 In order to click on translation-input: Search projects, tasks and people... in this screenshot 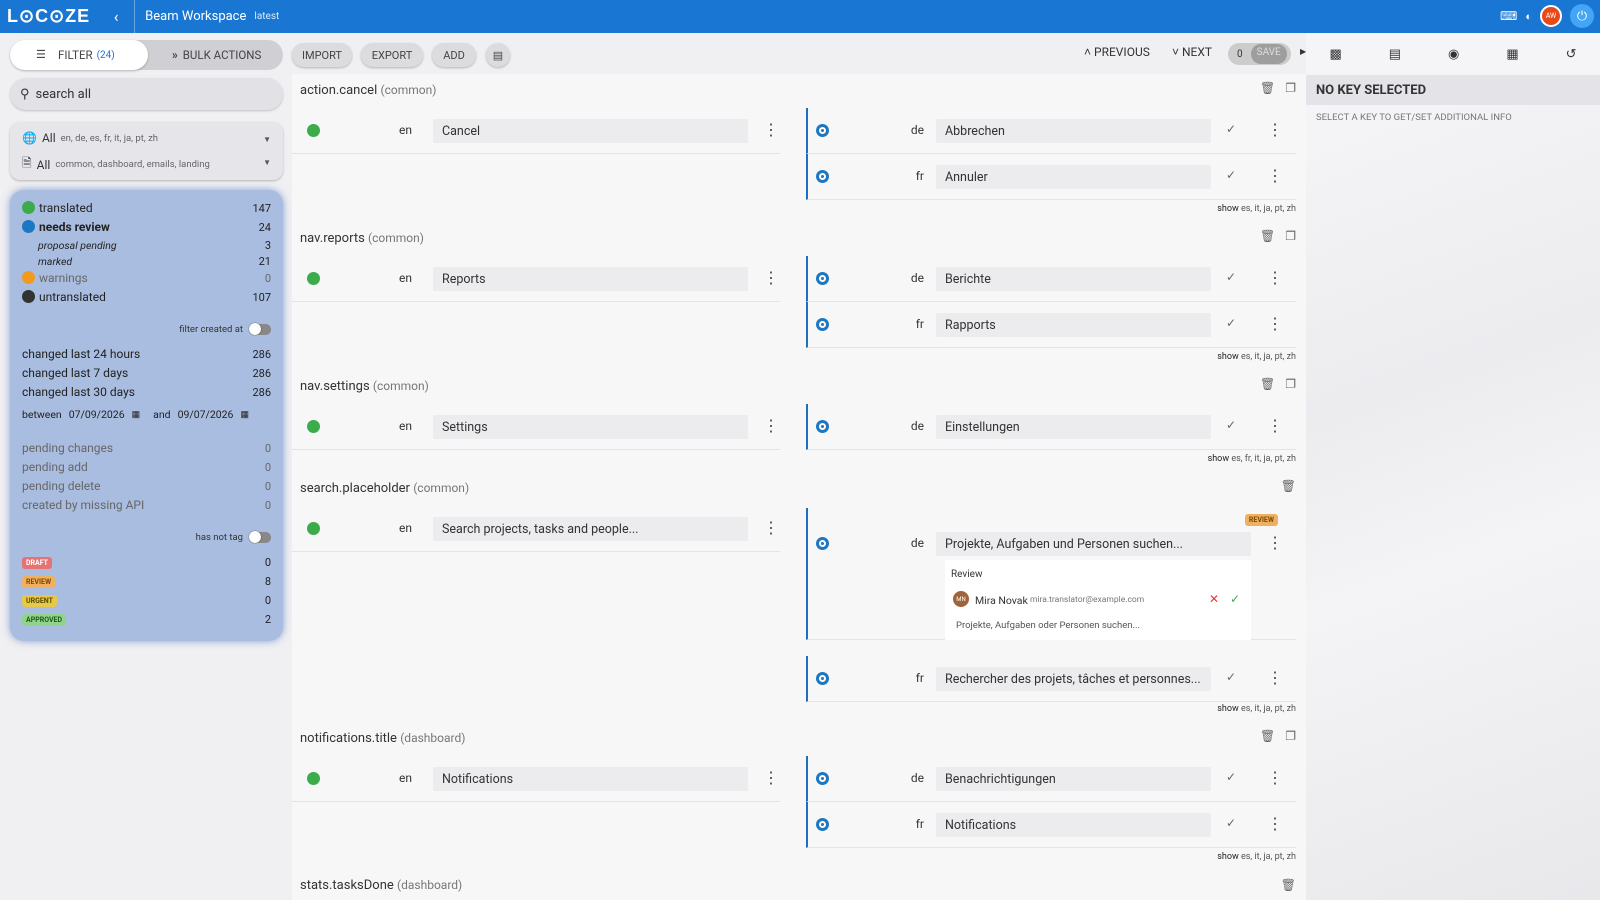, I will do `click(590, 529)`.